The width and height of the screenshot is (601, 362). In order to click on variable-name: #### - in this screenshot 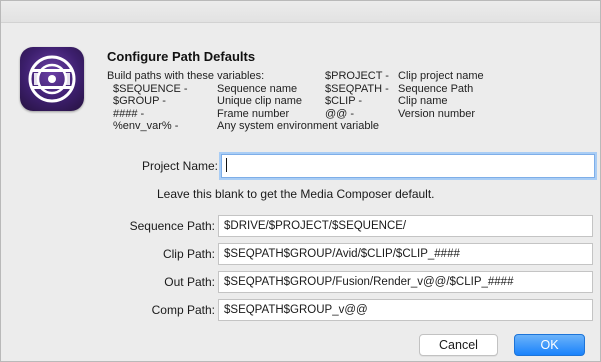, I will do `click(129, 113)`.